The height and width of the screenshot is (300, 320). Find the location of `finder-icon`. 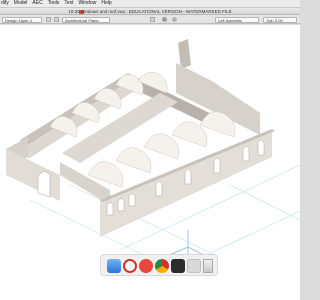

finder-icon is located at coordinates (114, 266).